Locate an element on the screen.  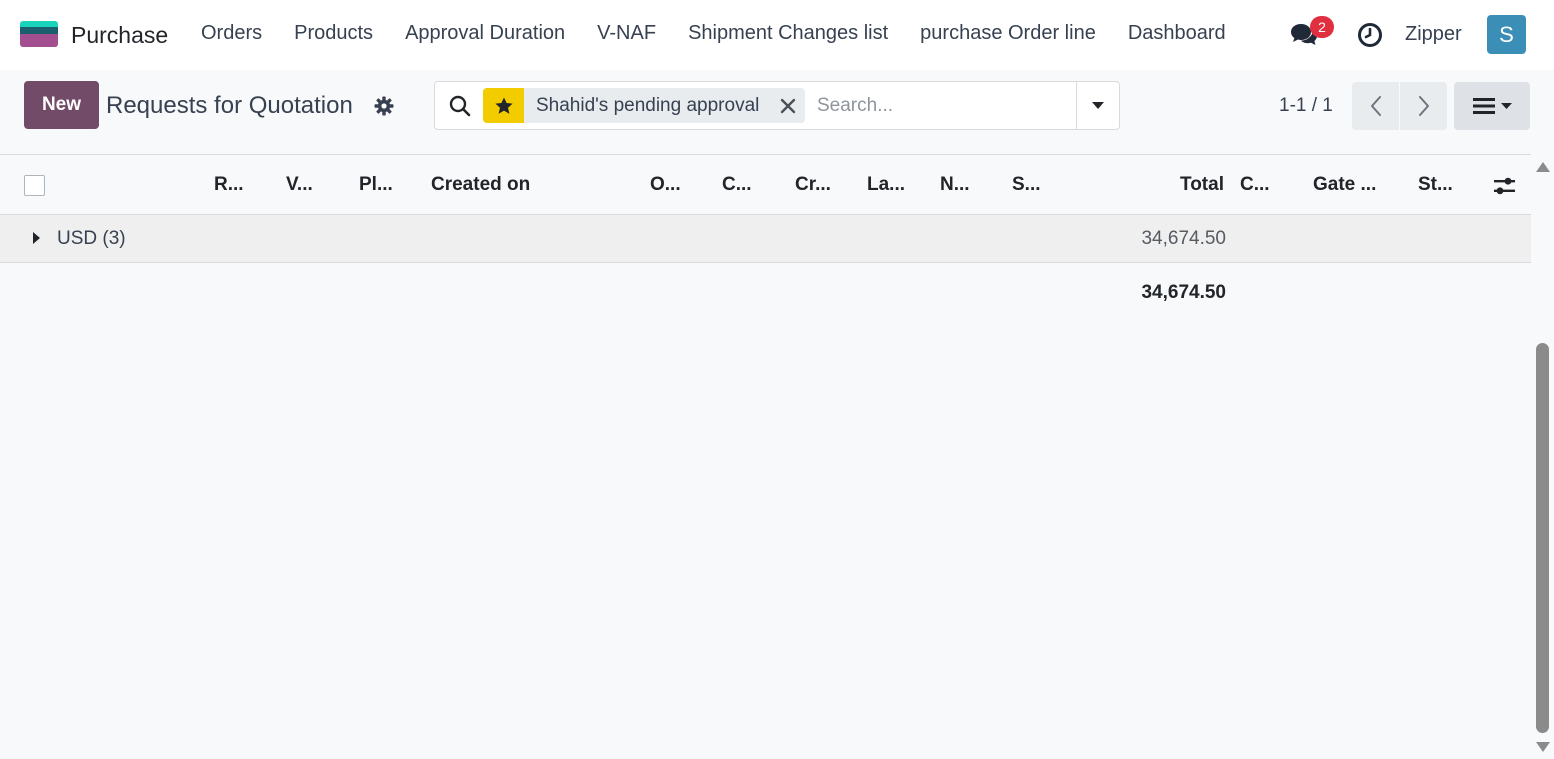
group-label: USD (3) is located at coordinates (91, 238).